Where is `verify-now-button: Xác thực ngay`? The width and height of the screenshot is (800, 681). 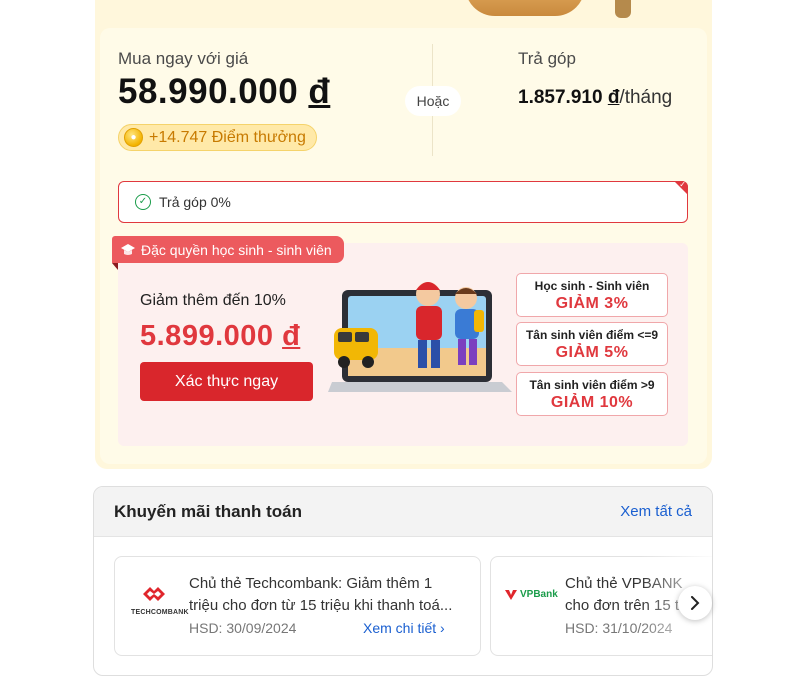
verify-now-button: Xác thực ngay is located at coordinates (226, 381).